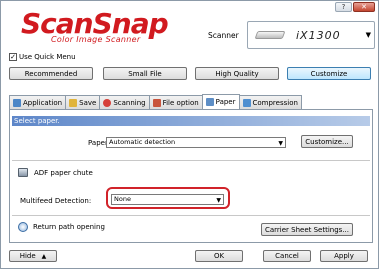  Describe the element at coordinates (23, 227) in the screenshot. I see `return-path-icon` at that location.